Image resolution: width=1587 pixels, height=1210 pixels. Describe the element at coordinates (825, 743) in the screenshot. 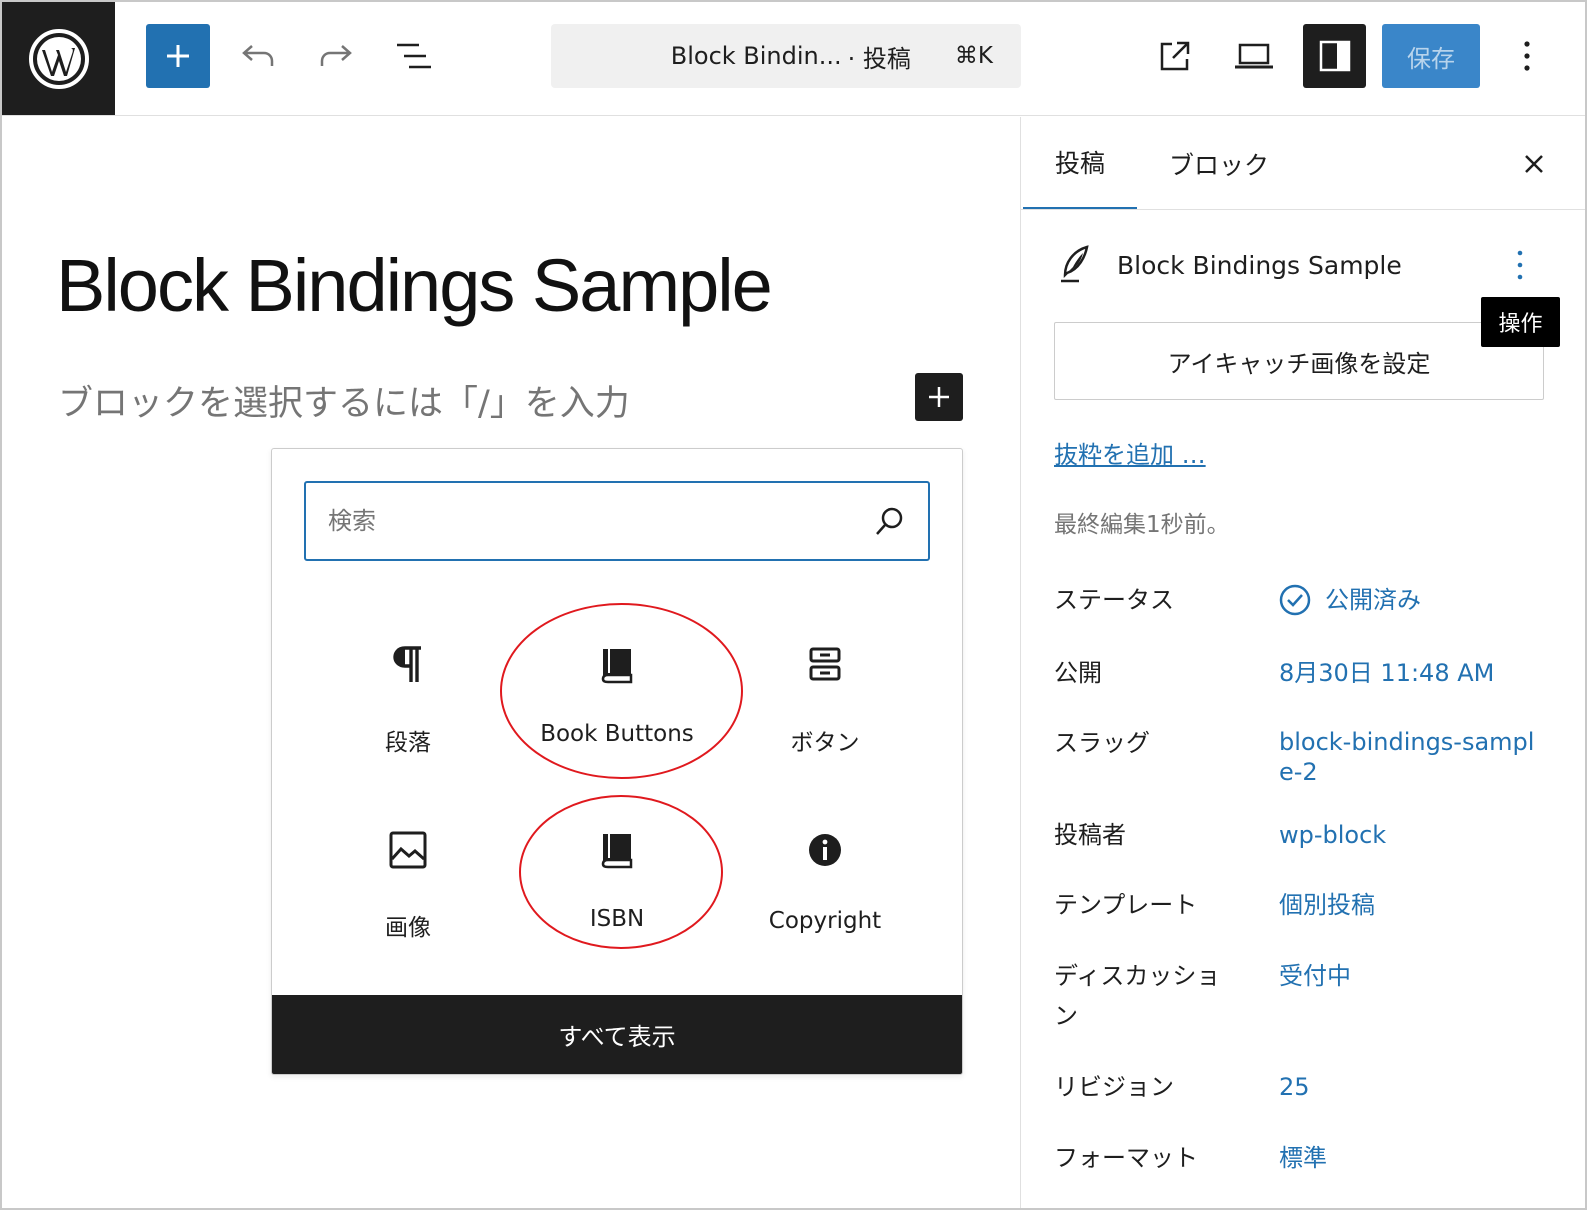

I see `block-item-label: ボタン` at that location.